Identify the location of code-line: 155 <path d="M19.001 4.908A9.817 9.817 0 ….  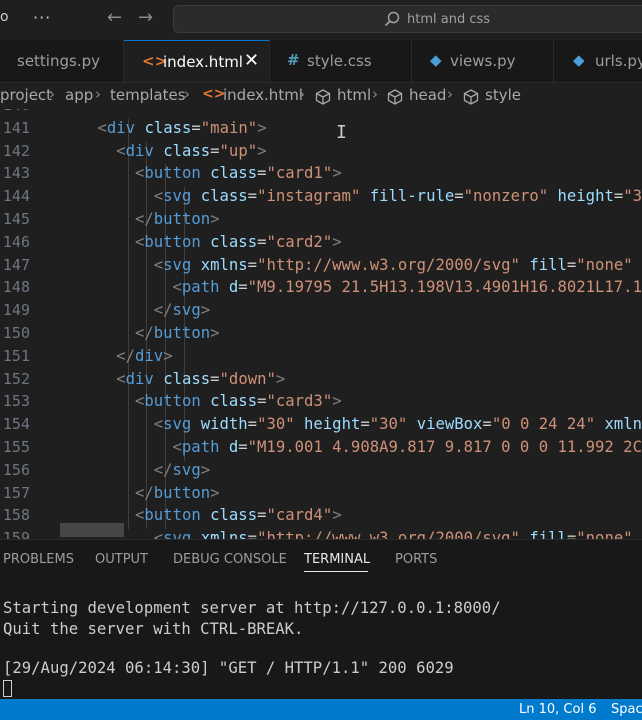
(321, 449).